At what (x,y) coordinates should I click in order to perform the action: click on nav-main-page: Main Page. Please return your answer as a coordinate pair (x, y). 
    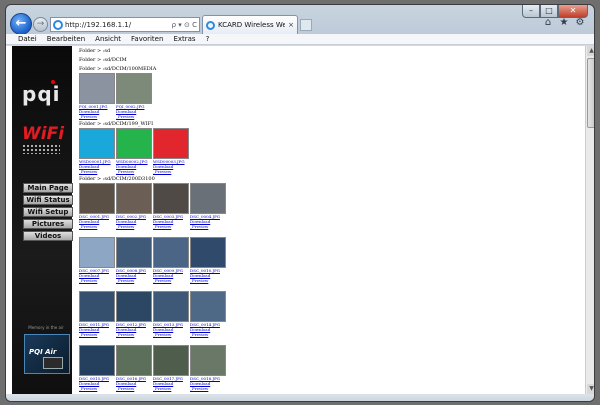
    Looking at the image, I should click on (48, 188).